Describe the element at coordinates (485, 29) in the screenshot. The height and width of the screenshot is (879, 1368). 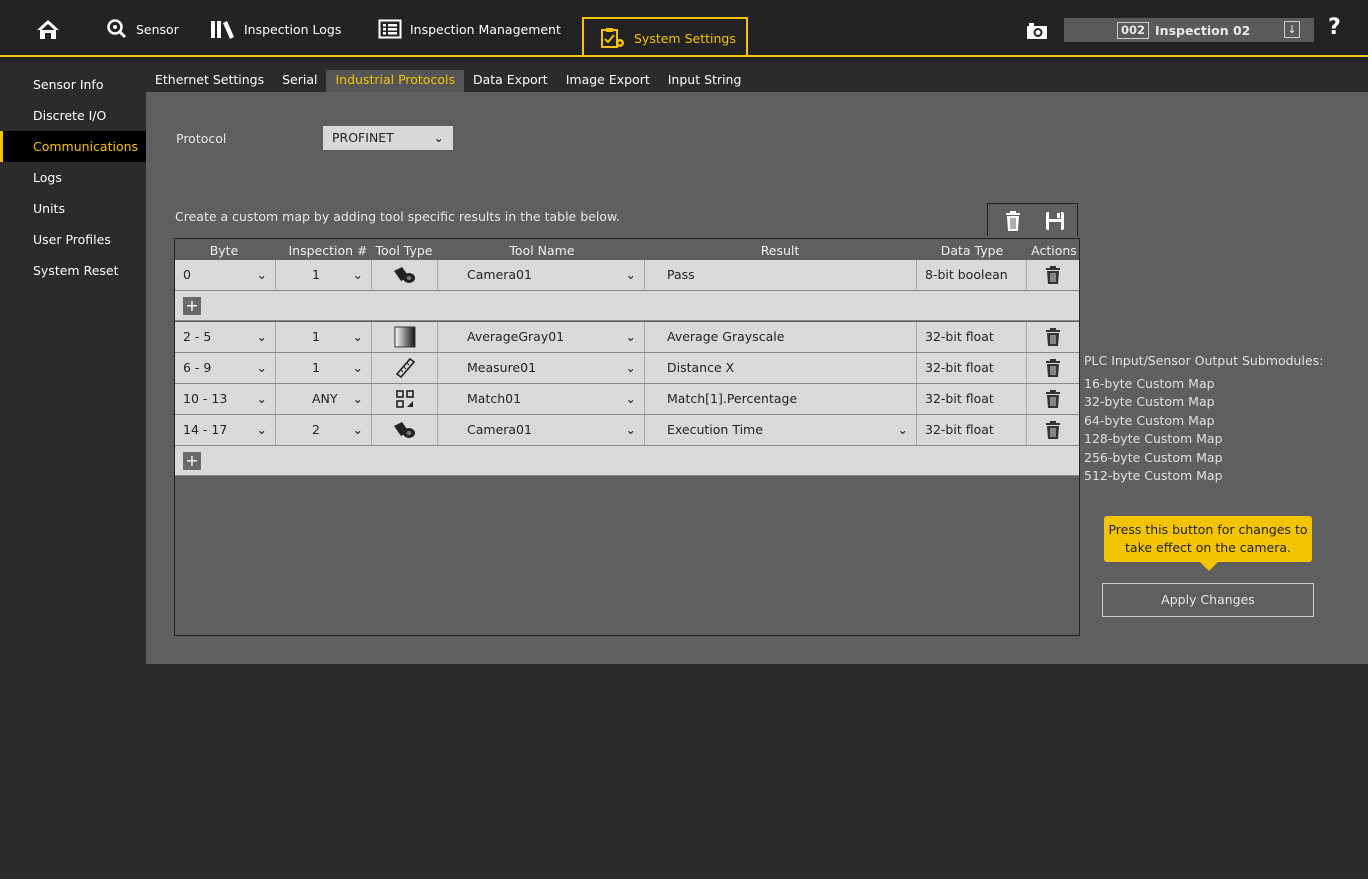
I see `nav-inspection-management-label: Inspection Management` at that location.